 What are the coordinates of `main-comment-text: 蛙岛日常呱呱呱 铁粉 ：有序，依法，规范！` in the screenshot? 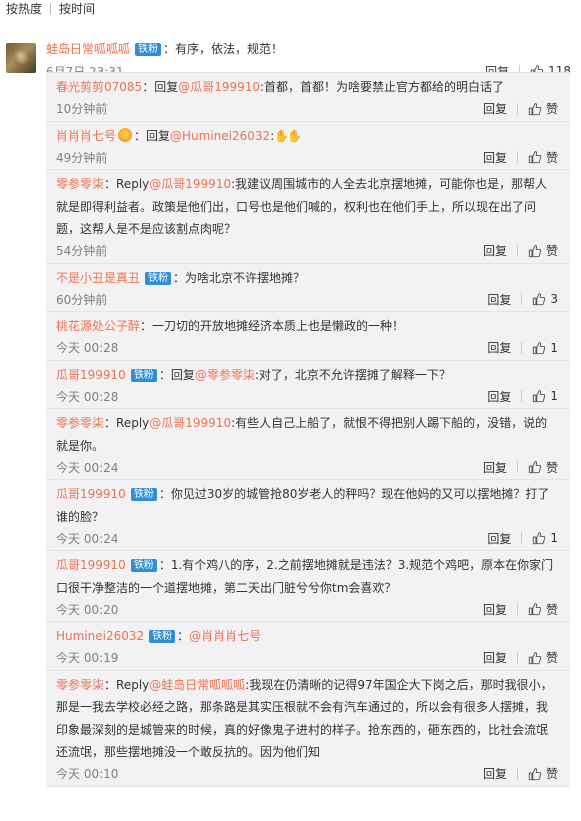 It's located at (164, 49).